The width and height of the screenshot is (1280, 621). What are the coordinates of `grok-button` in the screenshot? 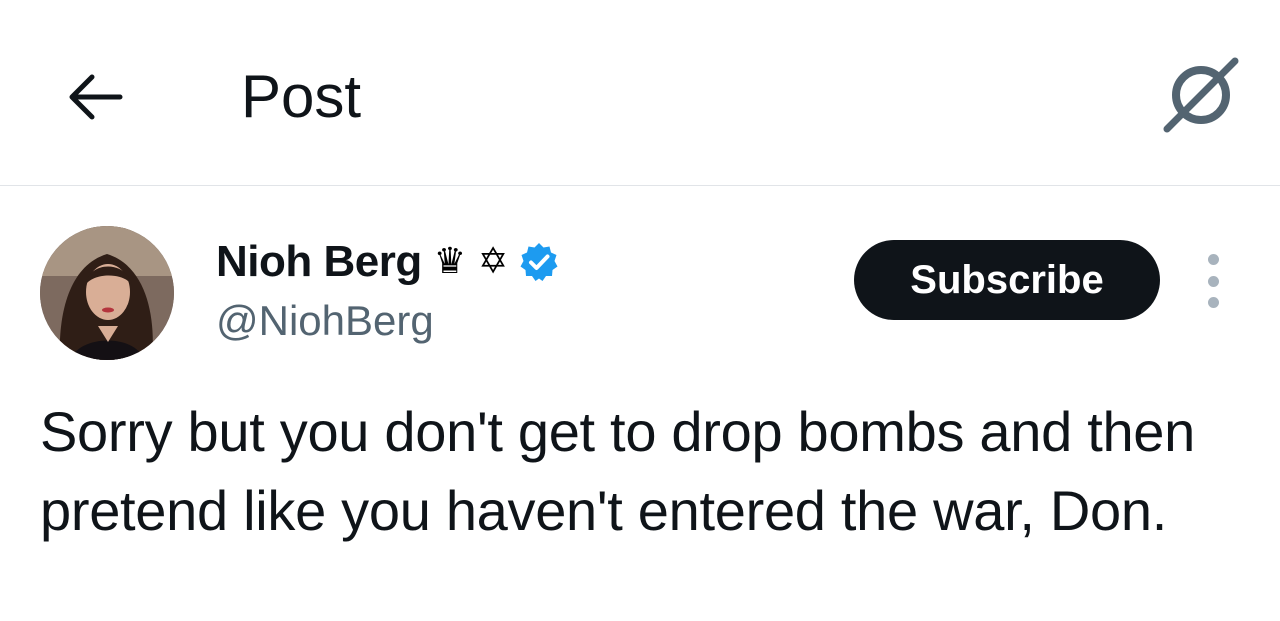 It's located at (1200, 95).